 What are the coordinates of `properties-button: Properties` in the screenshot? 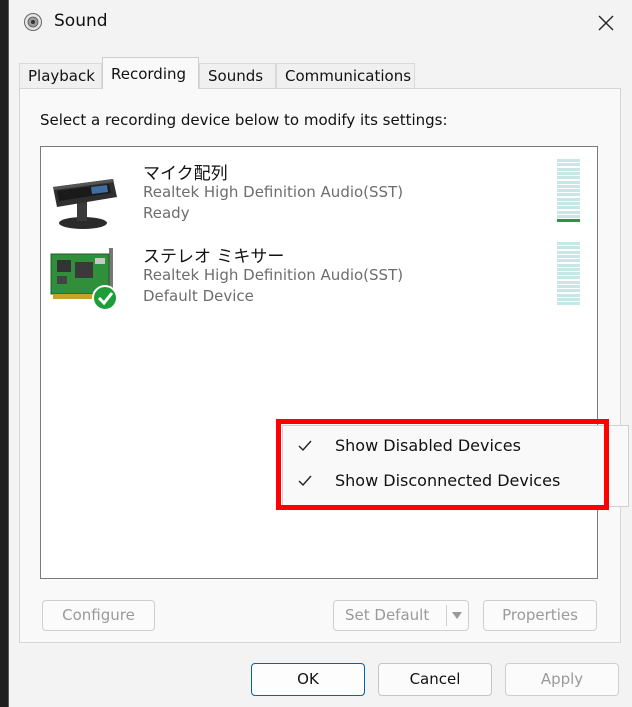 It's located at (540, 615).